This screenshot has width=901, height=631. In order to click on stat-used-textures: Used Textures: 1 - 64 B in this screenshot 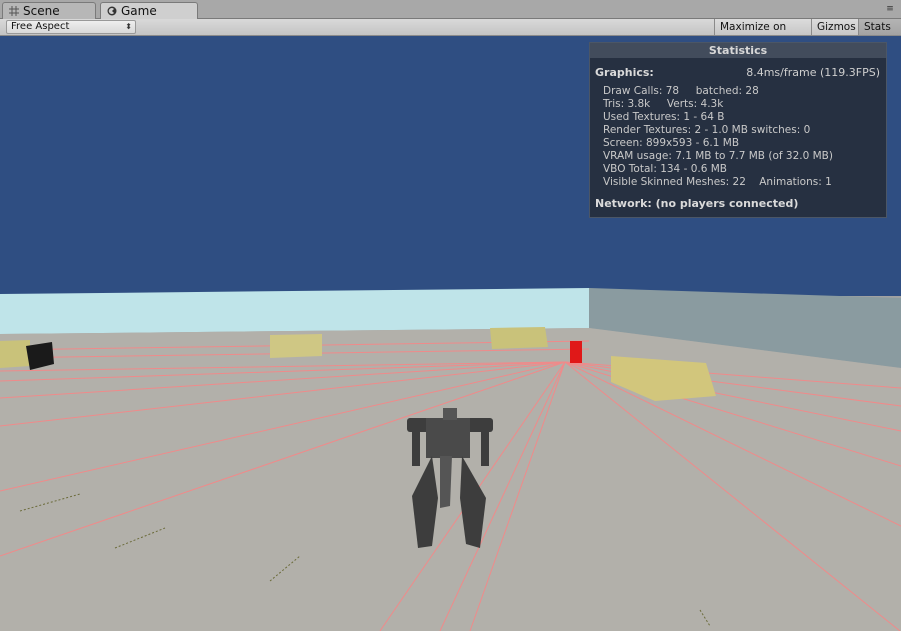, I will do `click(664, 117)`.